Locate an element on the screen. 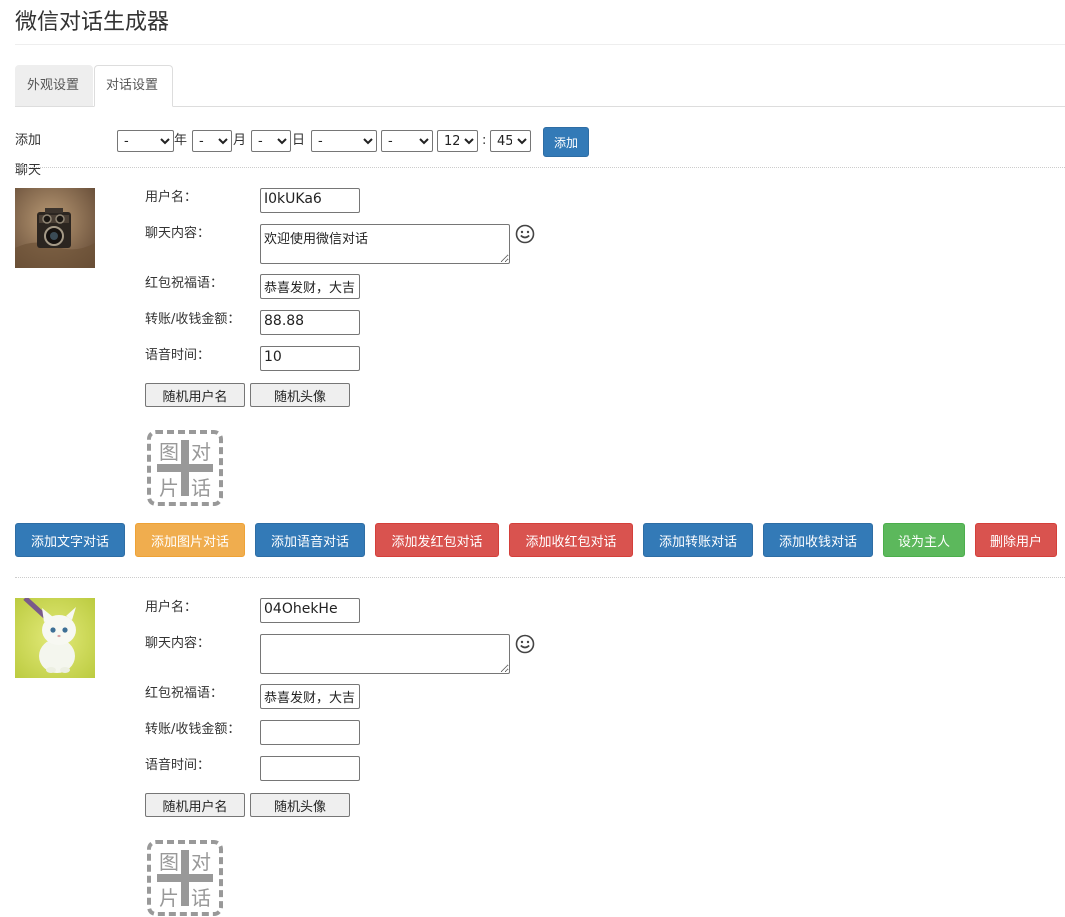 This screenshot has width=1065, height=917. tab-dialog-settings: 对话设置 is located at coordinates (133, 86).